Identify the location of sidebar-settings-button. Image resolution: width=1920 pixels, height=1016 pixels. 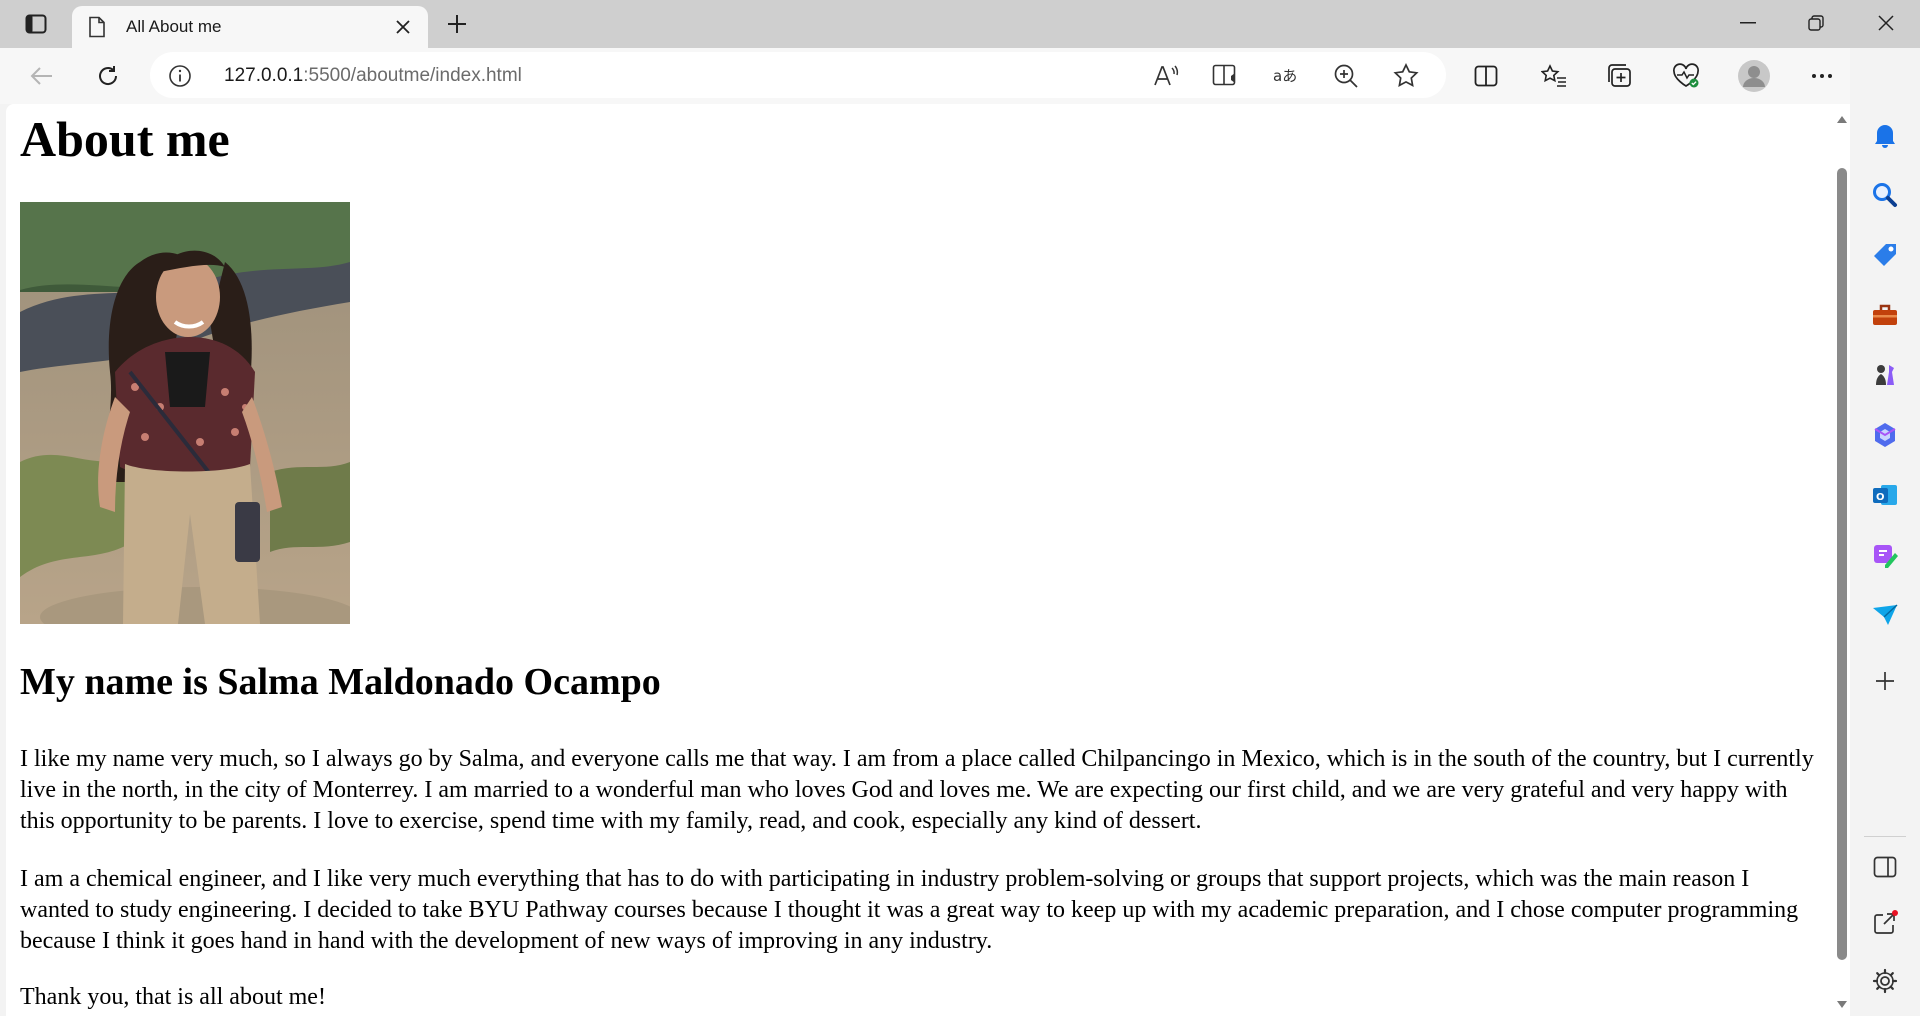
(1885, 981).